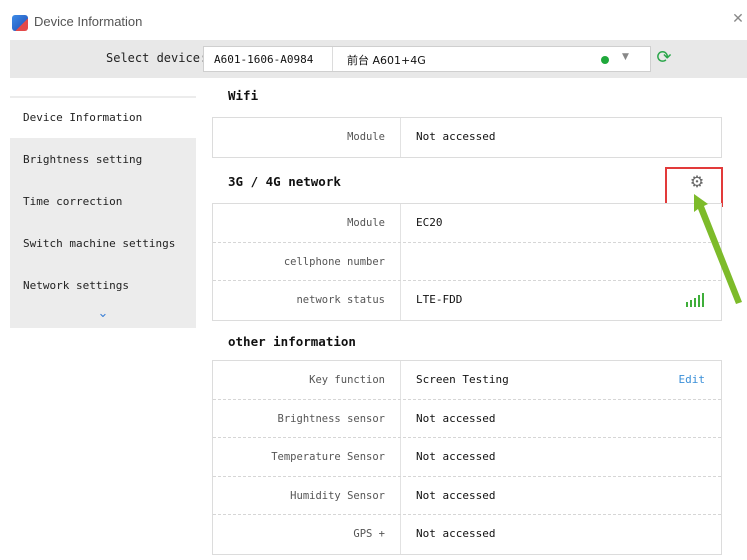 Image resolution: width=747 pixels, height=560 pixels. I want to click on table-row: Key function Screen Testing Edit, so click(467, 380).